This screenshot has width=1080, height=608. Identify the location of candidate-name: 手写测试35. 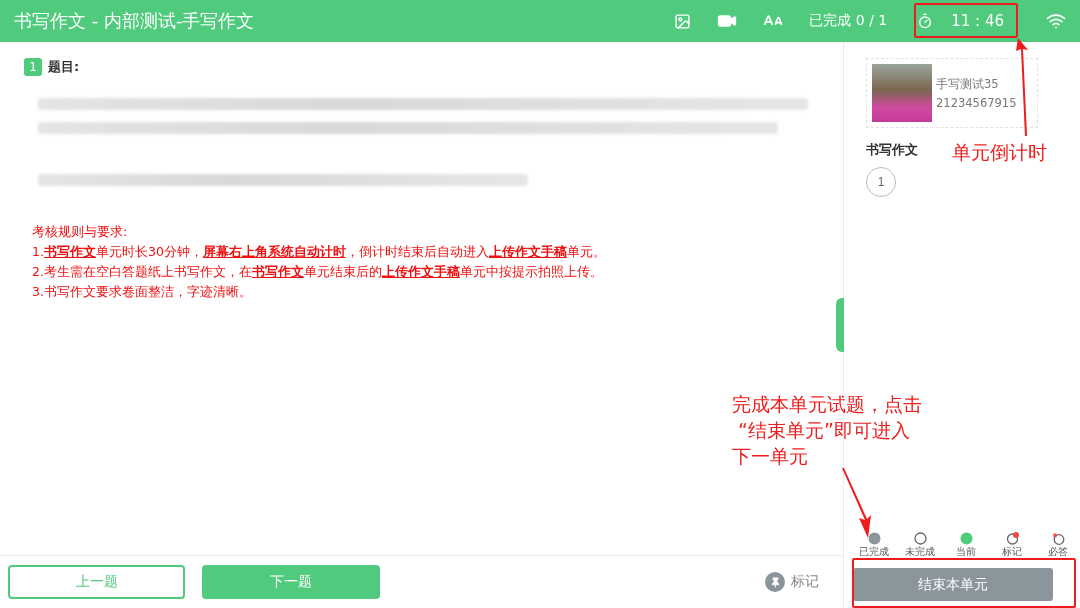
(968, 84).